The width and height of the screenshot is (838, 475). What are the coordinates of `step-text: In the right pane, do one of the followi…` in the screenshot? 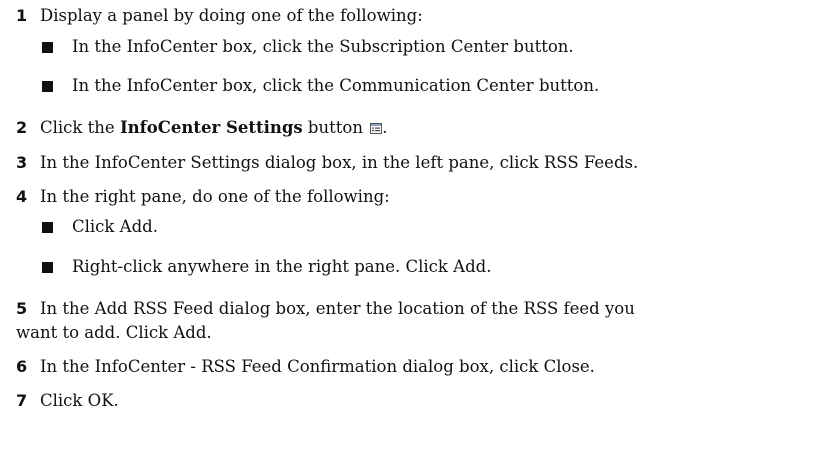 It's located at (215, 196).